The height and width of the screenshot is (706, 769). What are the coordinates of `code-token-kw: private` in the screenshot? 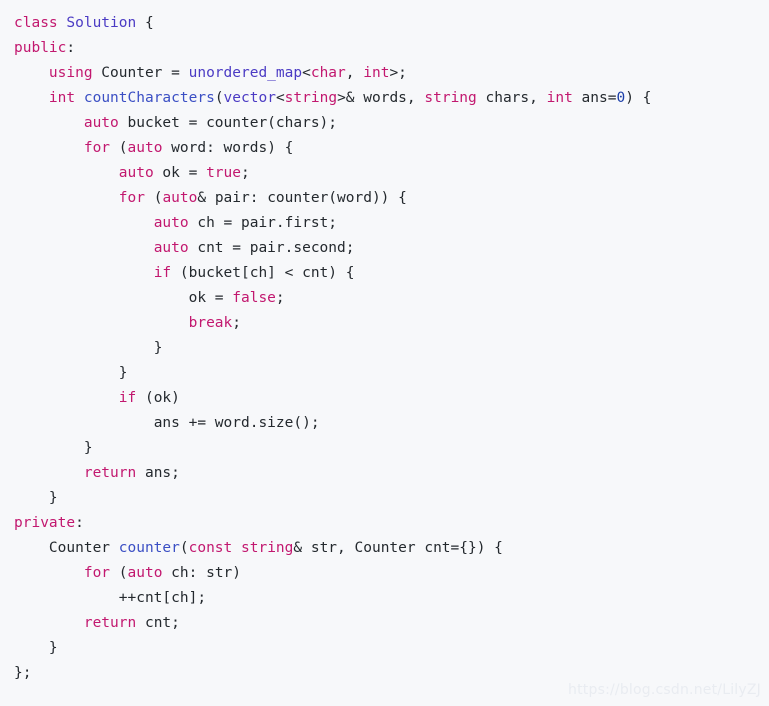 It's located at (45, 523).